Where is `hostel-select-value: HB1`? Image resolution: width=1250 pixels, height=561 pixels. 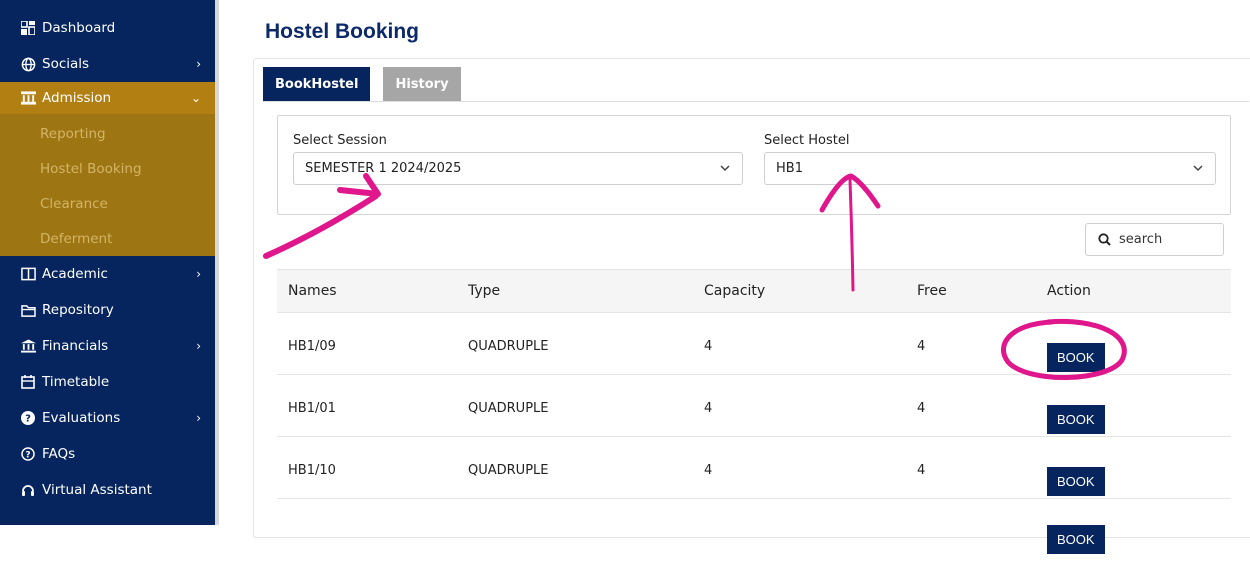 hostel-select-value: HB1 is located at coordinates (789, 168).